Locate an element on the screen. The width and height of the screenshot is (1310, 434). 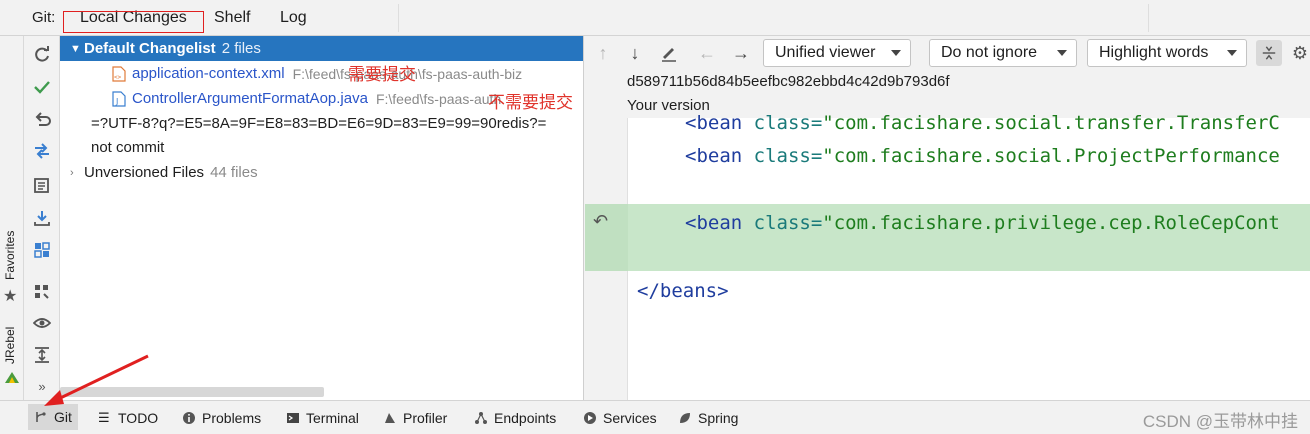
code-value: "com.facishare.privilege.cep.RoleCepCont is located at coordinates (1051, 223).